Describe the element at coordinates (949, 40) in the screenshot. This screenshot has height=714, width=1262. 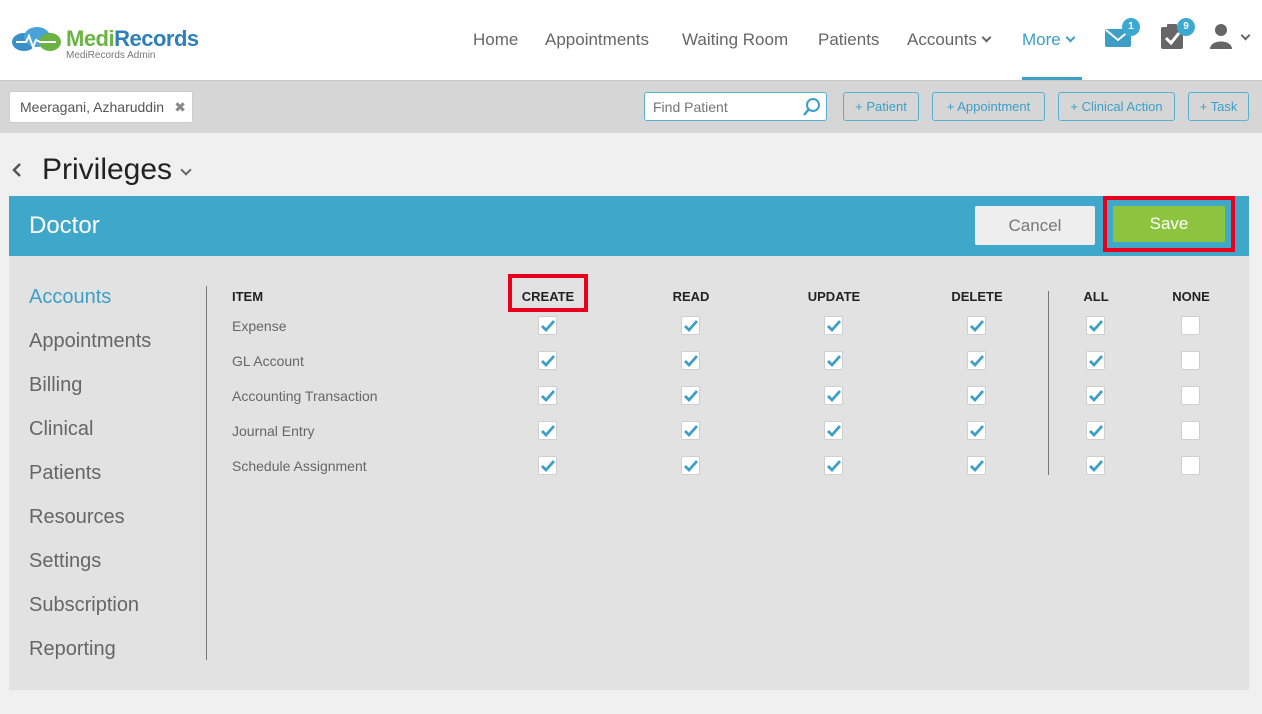
I see `nav-accounts: Accounts` at that location.